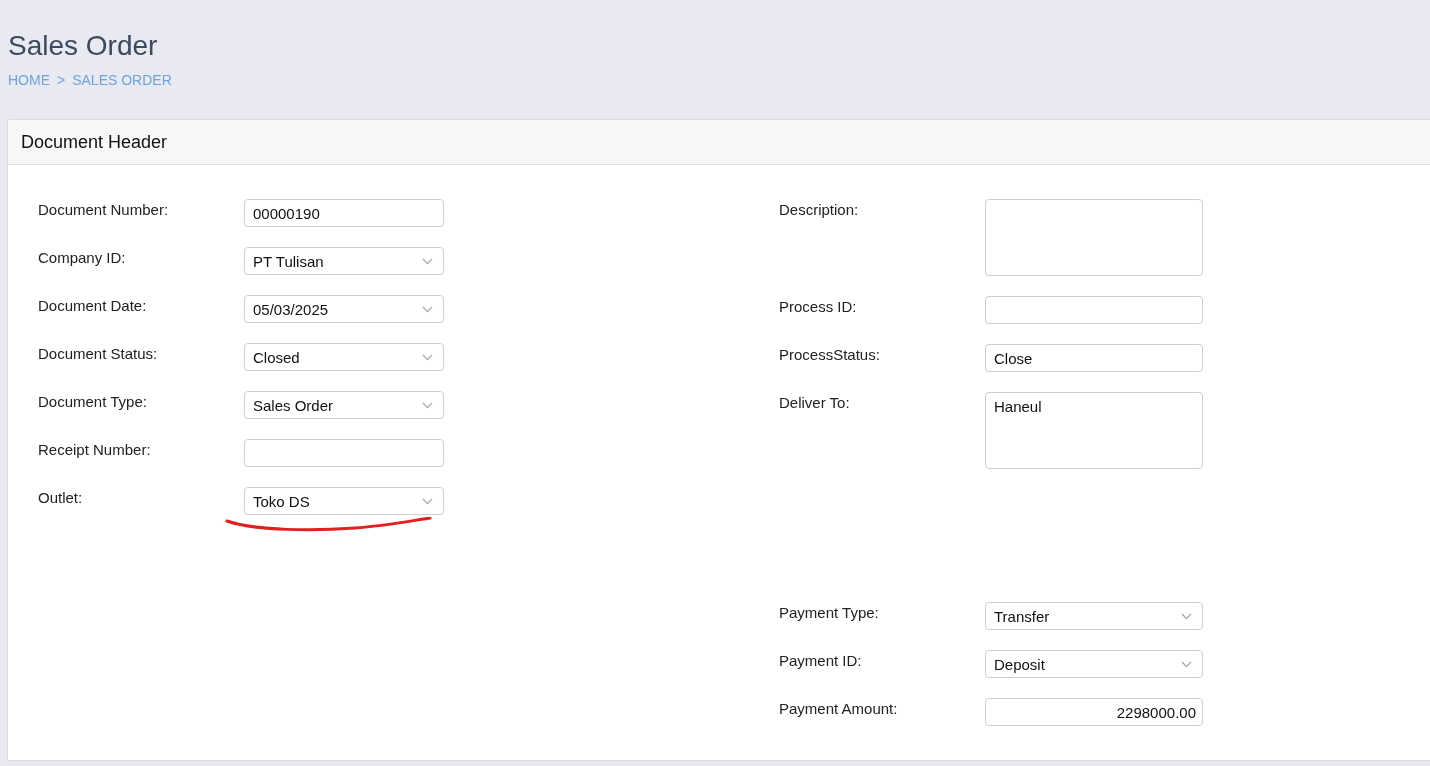 Image resolution: width=1430 pixels, height=766 pixels. Describe the element at coordinates (815, 403) in the screenshot. I see `field-label: Deliver To:` at that location.